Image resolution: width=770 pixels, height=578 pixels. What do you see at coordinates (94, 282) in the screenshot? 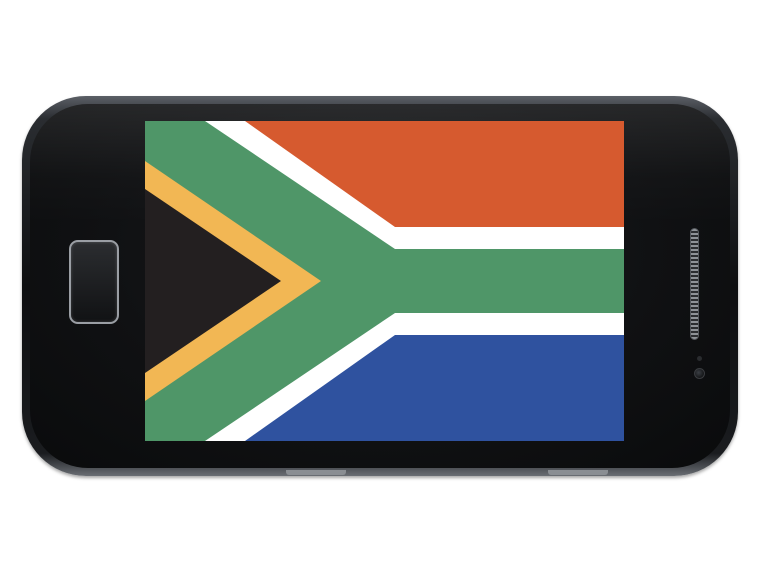
I see `home-button` at bounding box center [94, 282].